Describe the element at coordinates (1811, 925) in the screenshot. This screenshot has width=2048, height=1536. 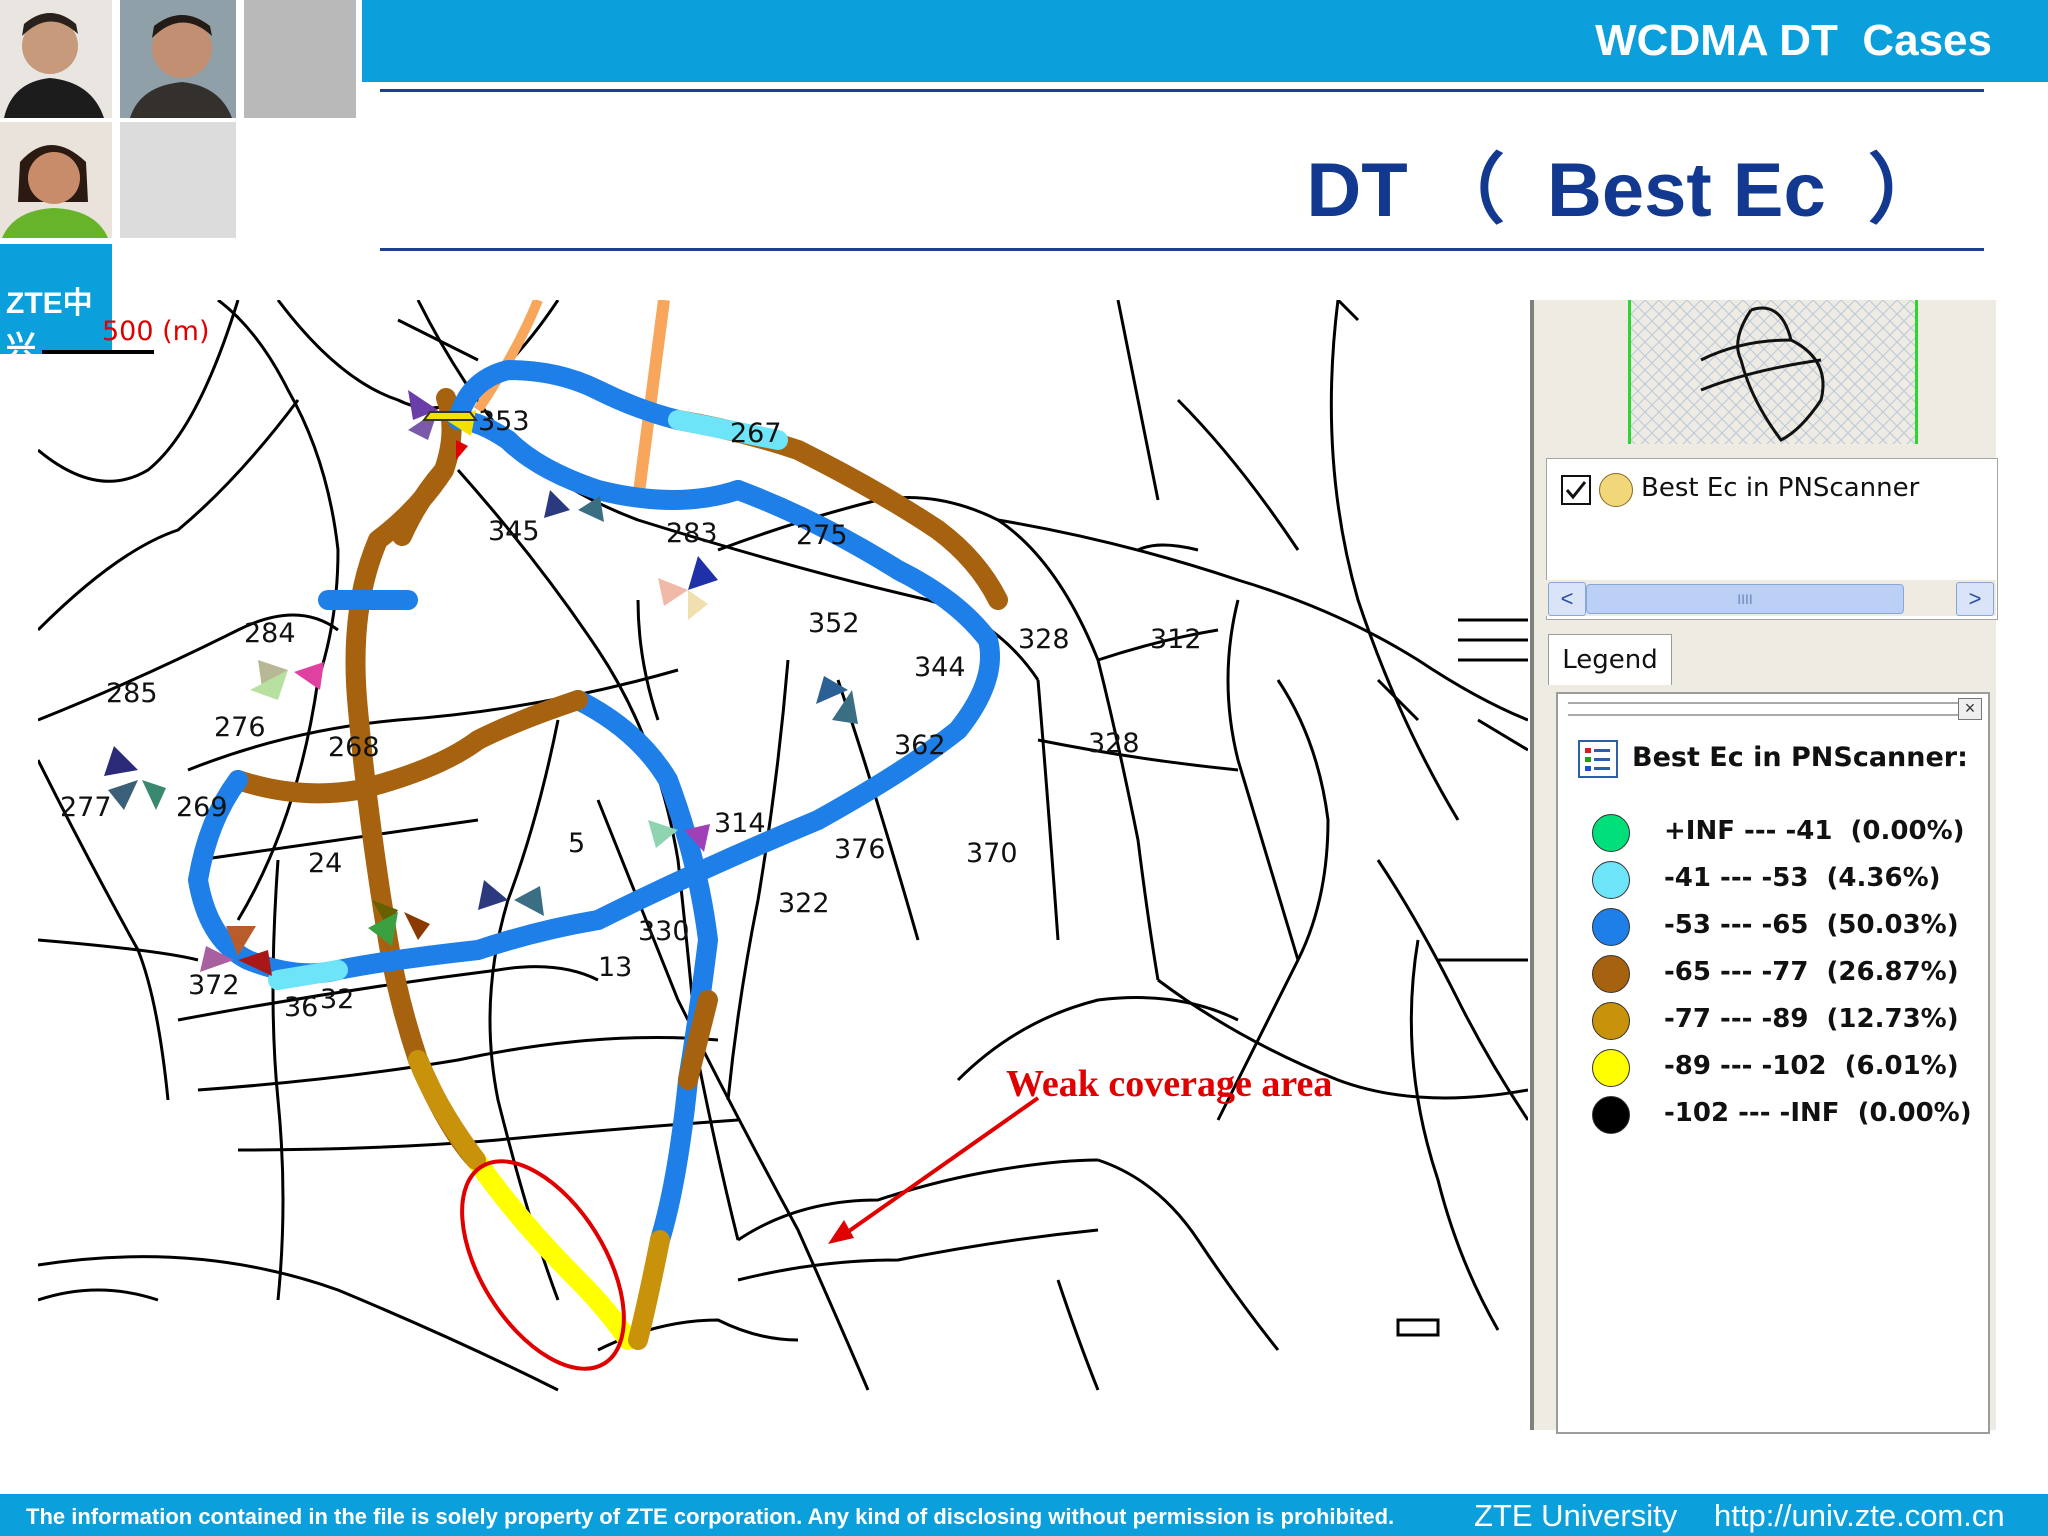
I see `legend-range-label: -53 --- -65 (50.03%)` at that location.